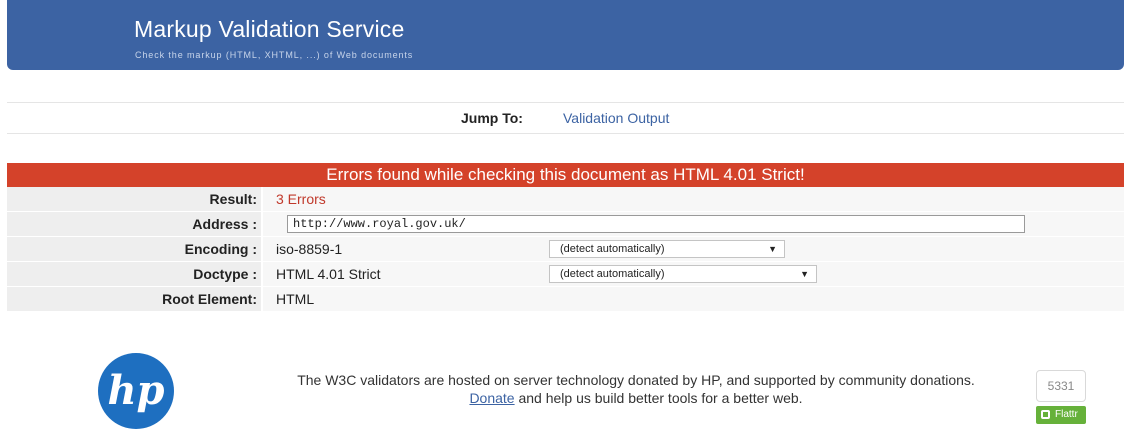  I want to click on address-label: Address :, so click(134, 224).